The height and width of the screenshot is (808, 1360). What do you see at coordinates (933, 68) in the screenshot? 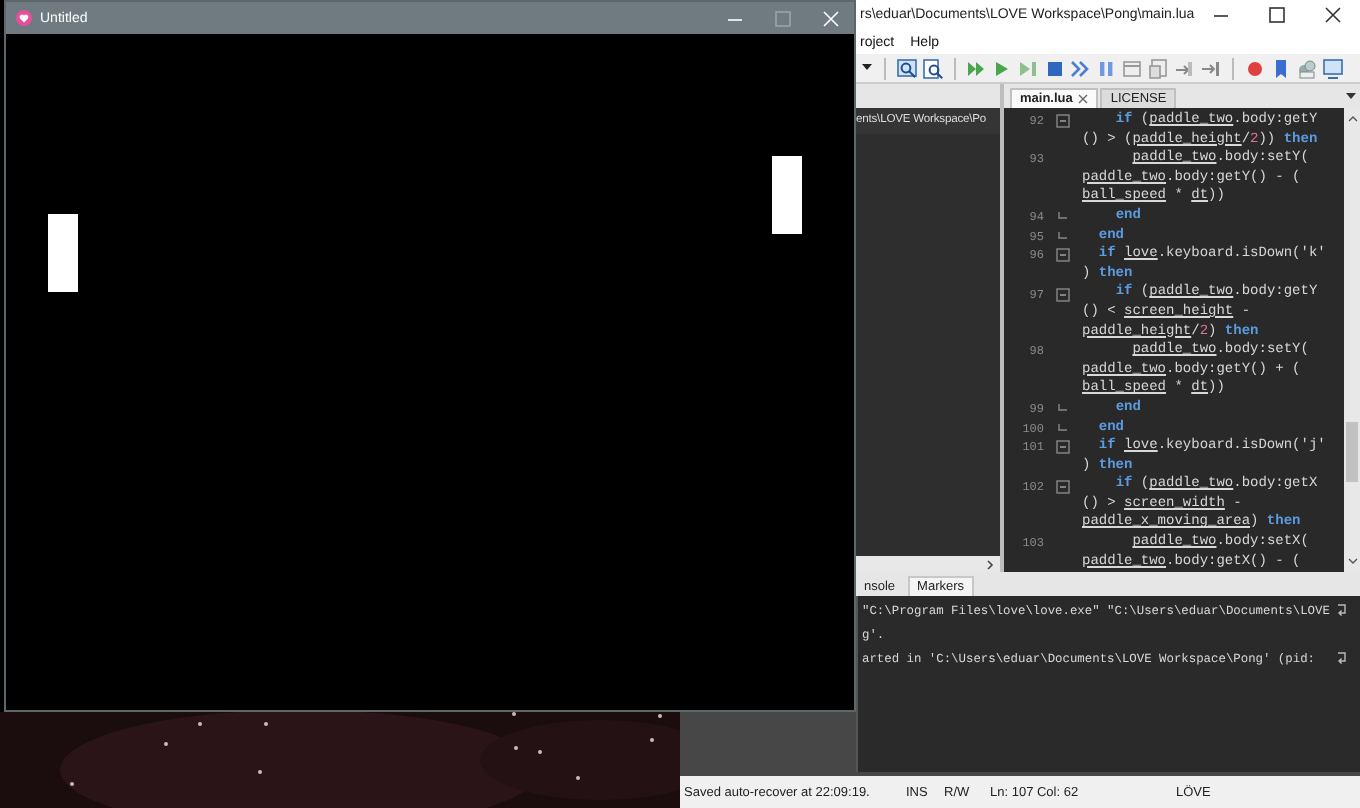
I see `document-search-icon` at bounding box center [933, 68].